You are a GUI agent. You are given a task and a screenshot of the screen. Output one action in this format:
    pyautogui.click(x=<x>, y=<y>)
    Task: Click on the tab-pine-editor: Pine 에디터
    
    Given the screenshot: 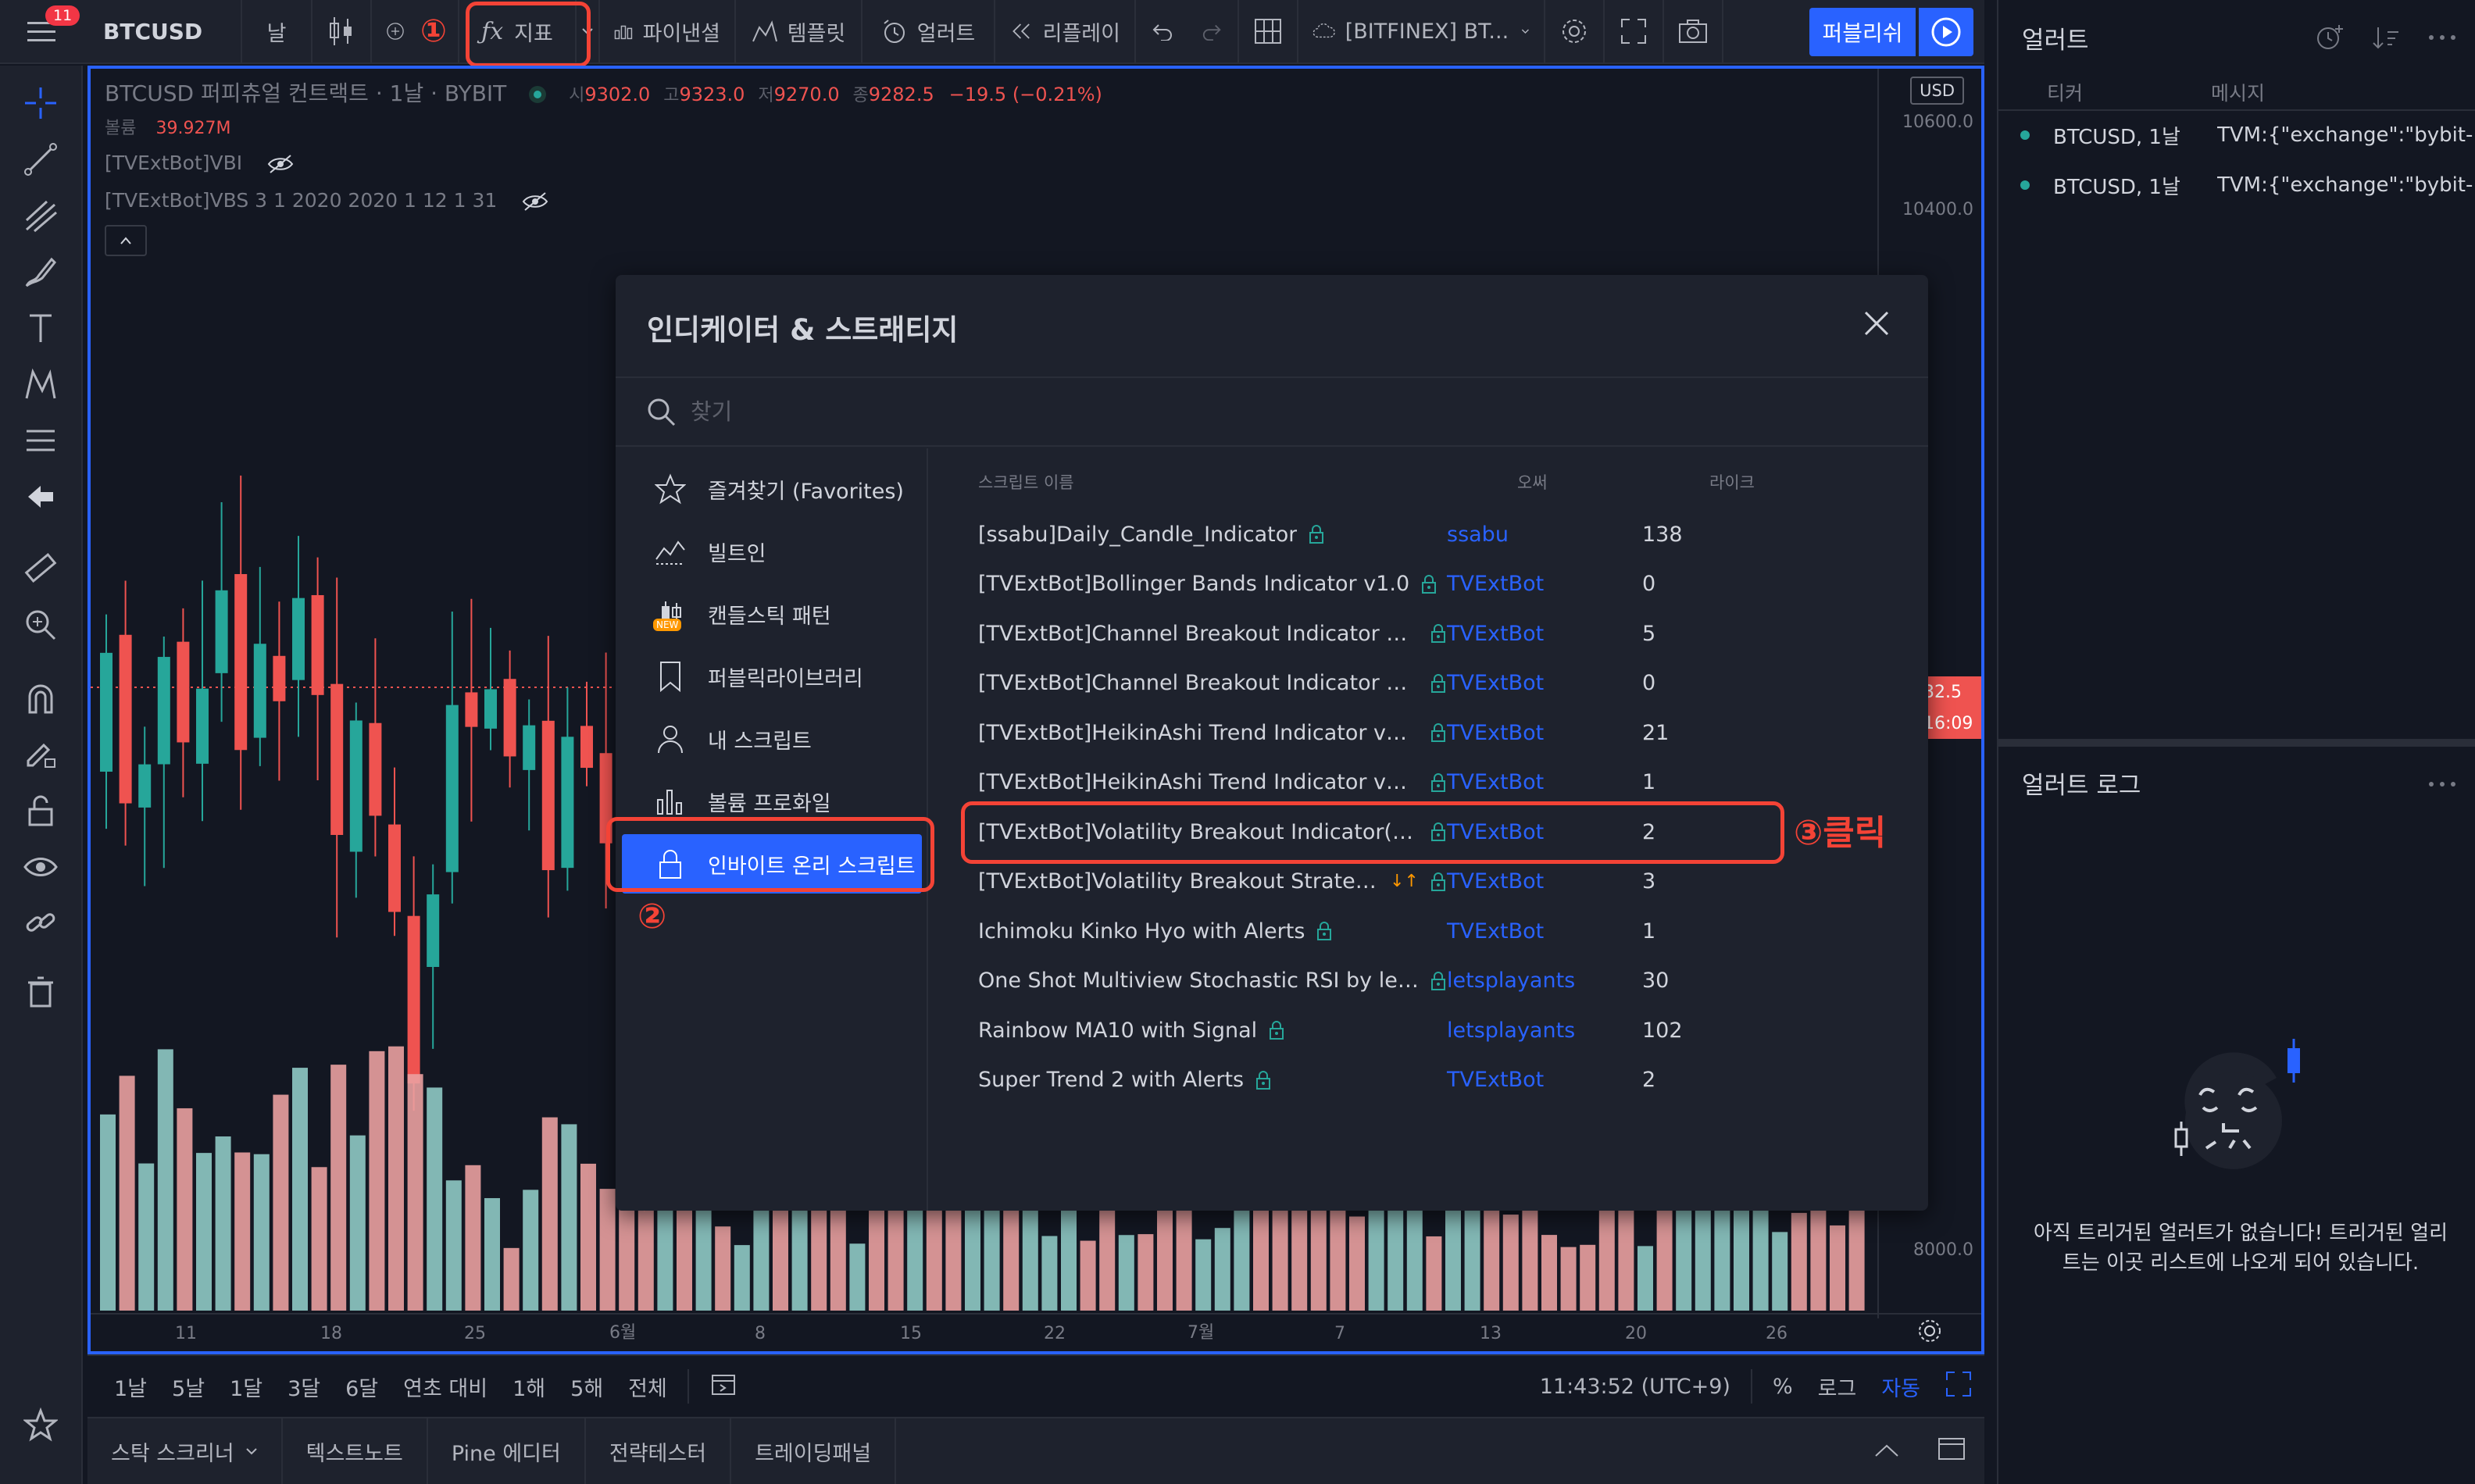 What is the action you would take?
    pyautogui.click(x=507, y=1451)
    